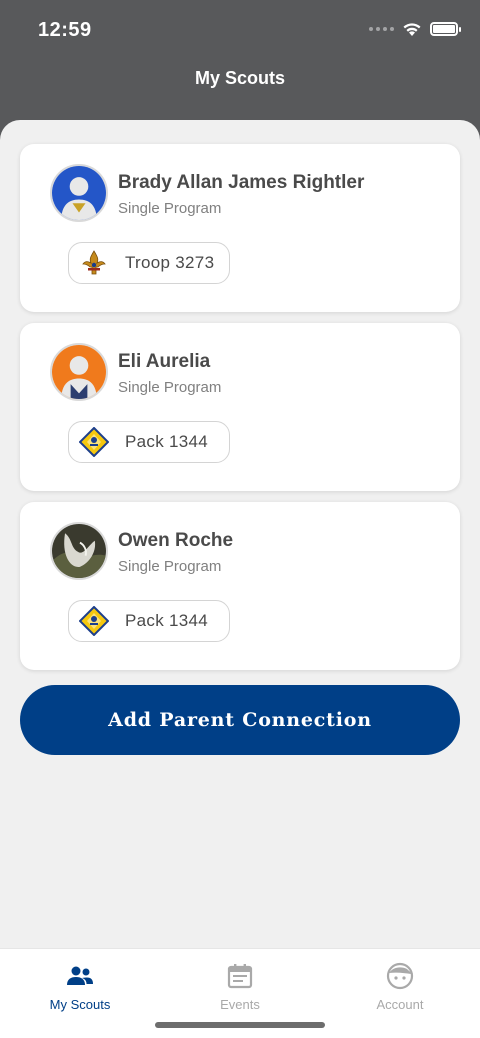 The width and height of the screenshot is (480, 1038). What do you see at coordinates (65, 30) in the screenshot?
I see `status-time: 12:59` at bounding box center [65, 30].